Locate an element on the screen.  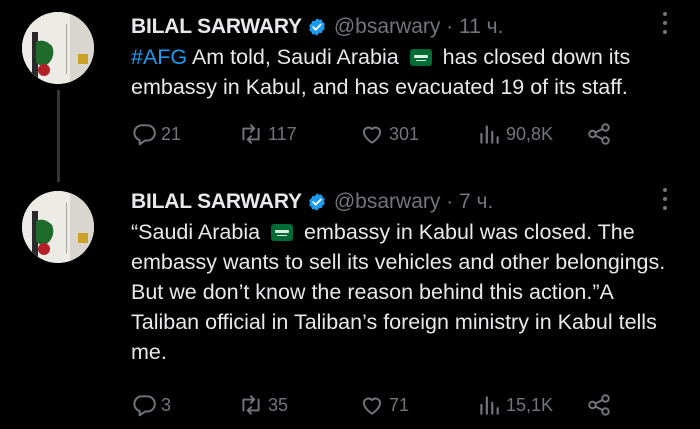
tweet-header: BILAL SARWARY @bsarwary · 11 ч. is located at coordinates (317, 27).